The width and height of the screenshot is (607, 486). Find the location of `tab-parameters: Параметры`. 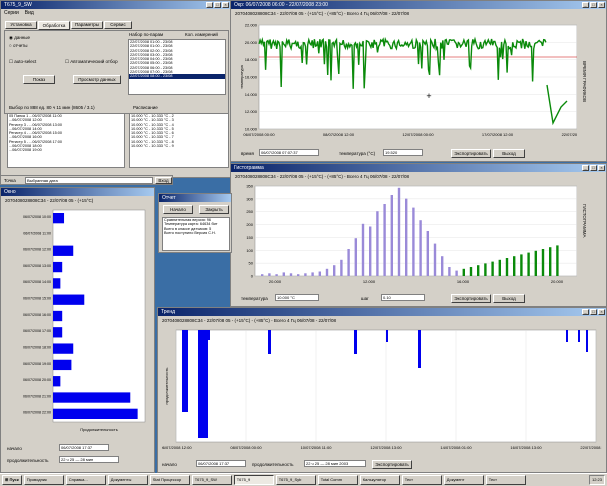

tab-parameters: Параметры is located at coordinates (87, 25).